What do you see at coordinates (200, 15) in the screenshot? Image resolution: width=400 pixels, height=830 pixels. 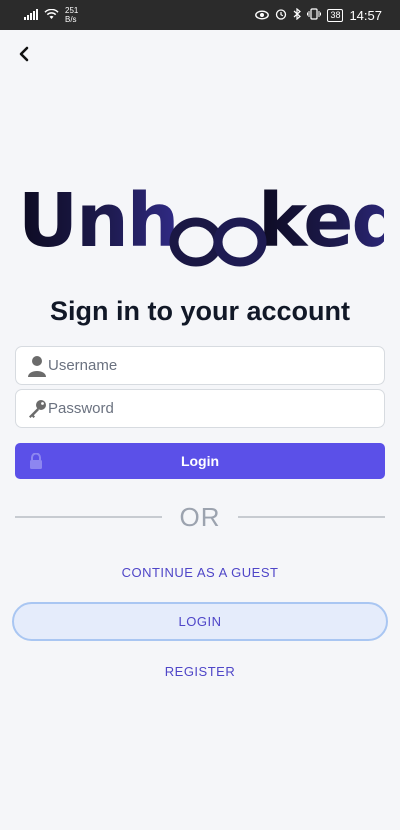 I see `status-bar: 251 B/s 38 14:57` at bounding box center [200, 15].